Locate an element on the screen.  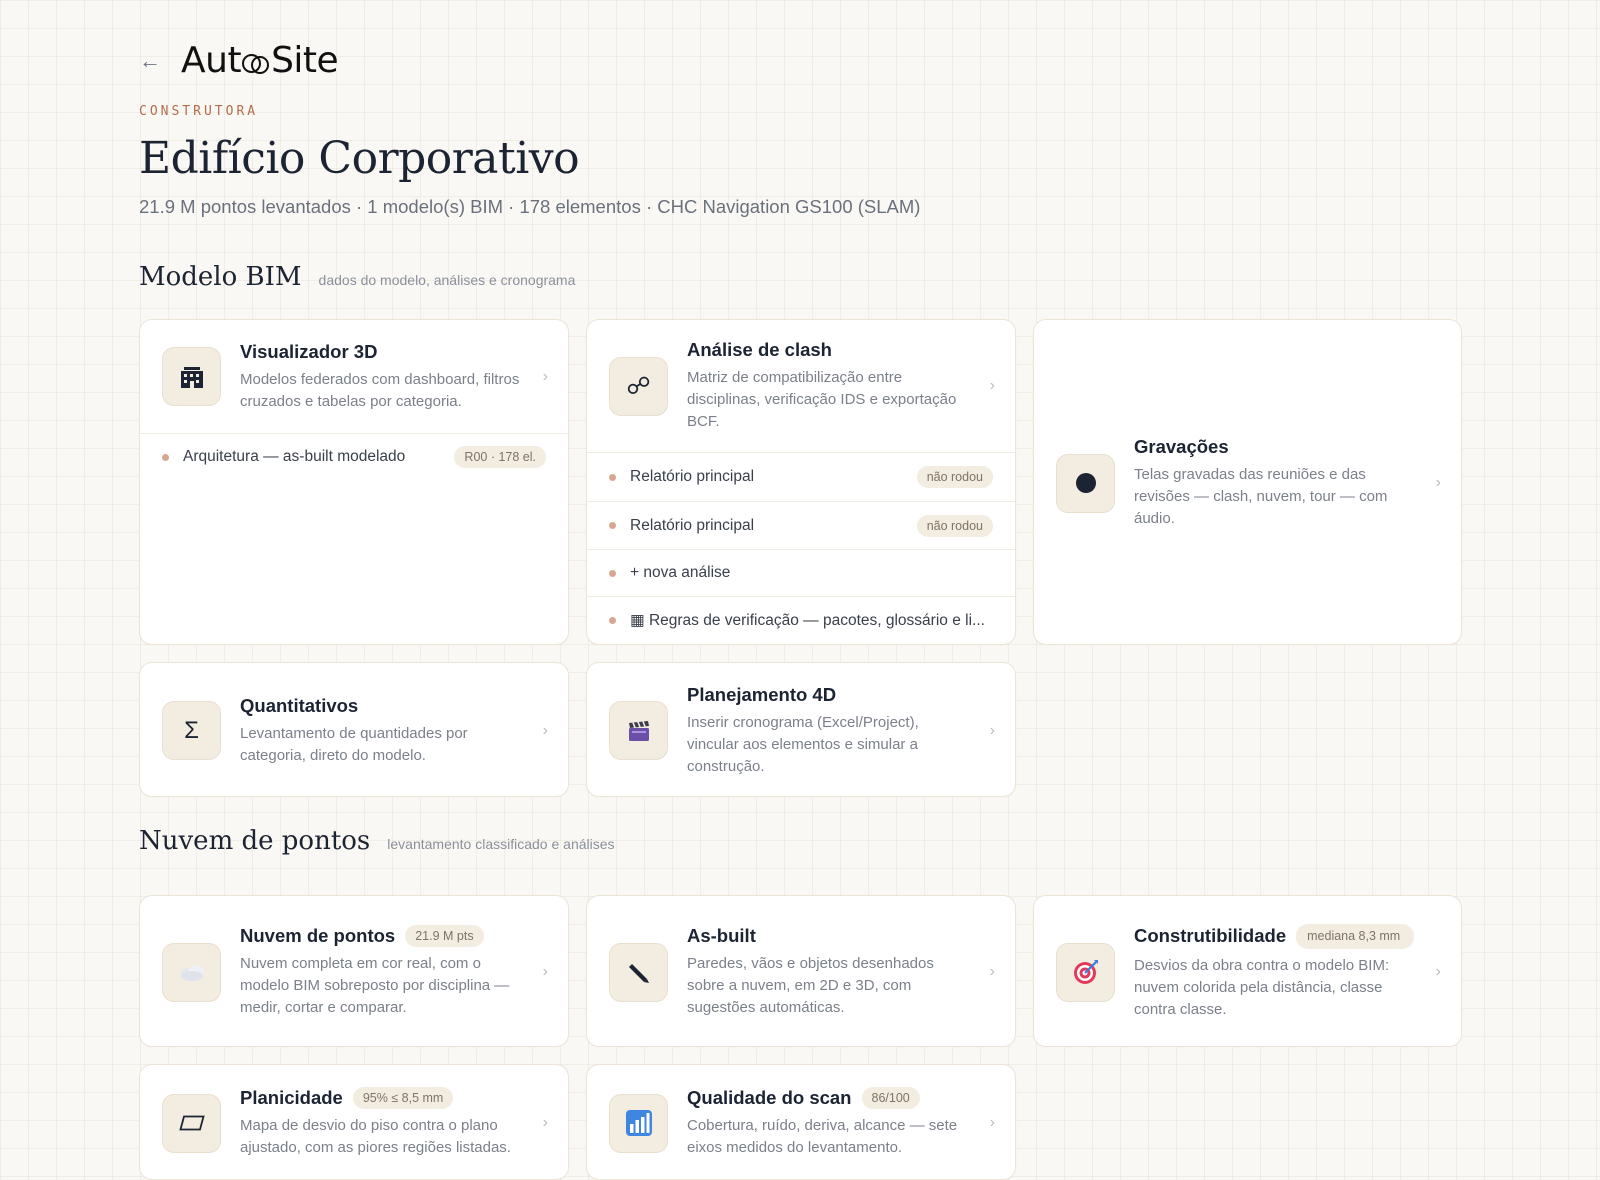
sigma-icon: Σ is located at coordinates (191, 730).